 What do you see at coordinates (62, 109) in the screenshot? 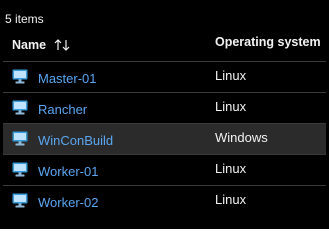
I see `vm-name-link: Rancher` at bounding box center [62, 109].